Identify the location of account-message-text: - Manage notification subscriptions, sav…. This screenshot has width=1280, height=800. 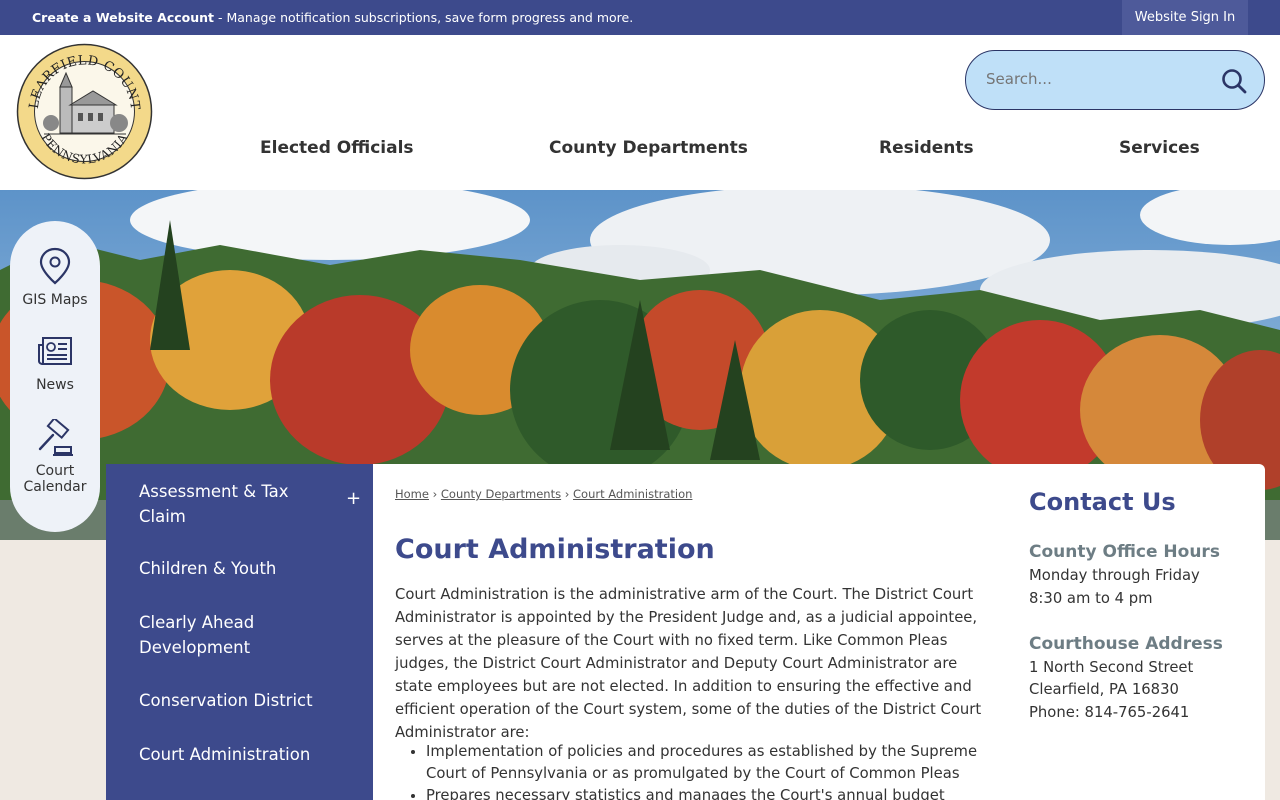
(424, 17).